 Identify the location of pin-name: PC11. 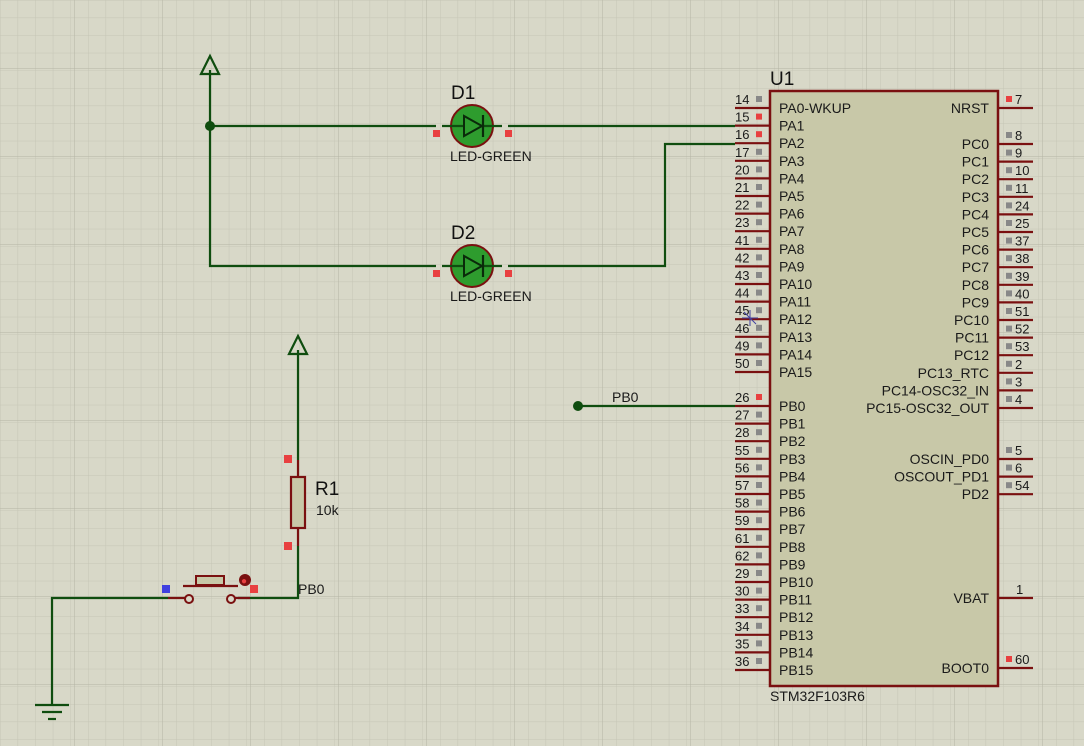
(972, 338).